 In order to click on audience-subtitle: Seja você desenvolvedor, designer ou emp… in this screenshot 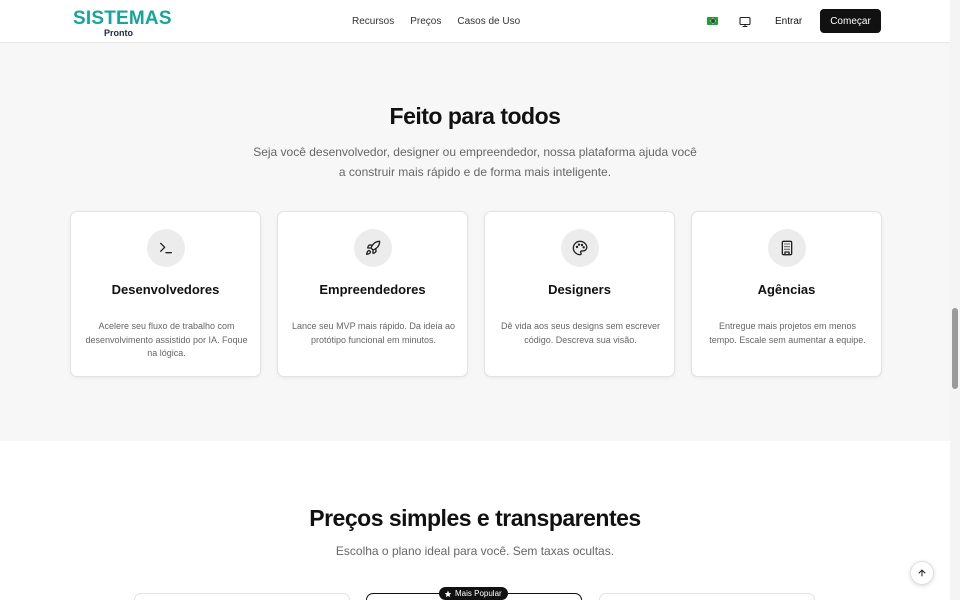, I will do `click(475, 162)`.